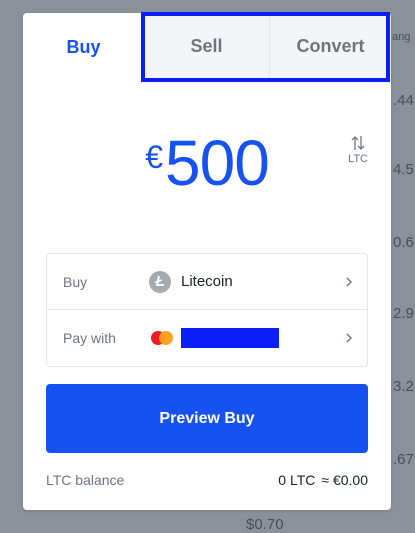 This screenshot has width=415, height=533. I want to click on background-text: 3.2, so click(403, 386).